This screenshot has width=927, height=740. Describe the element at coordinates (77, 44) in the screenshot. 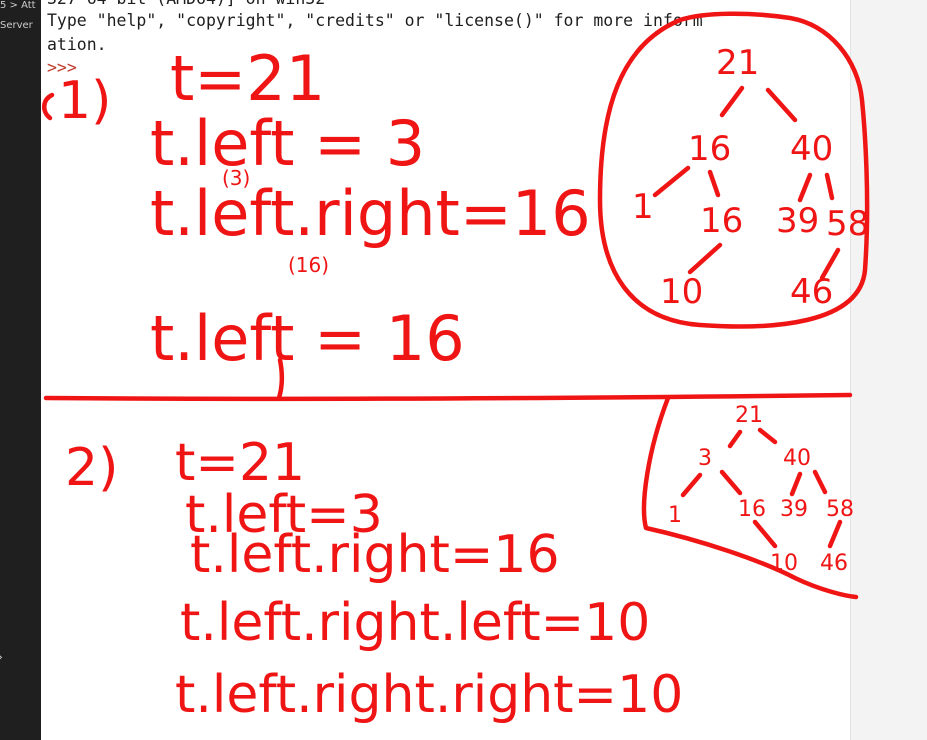

I see `console-line: ation.` at that location.